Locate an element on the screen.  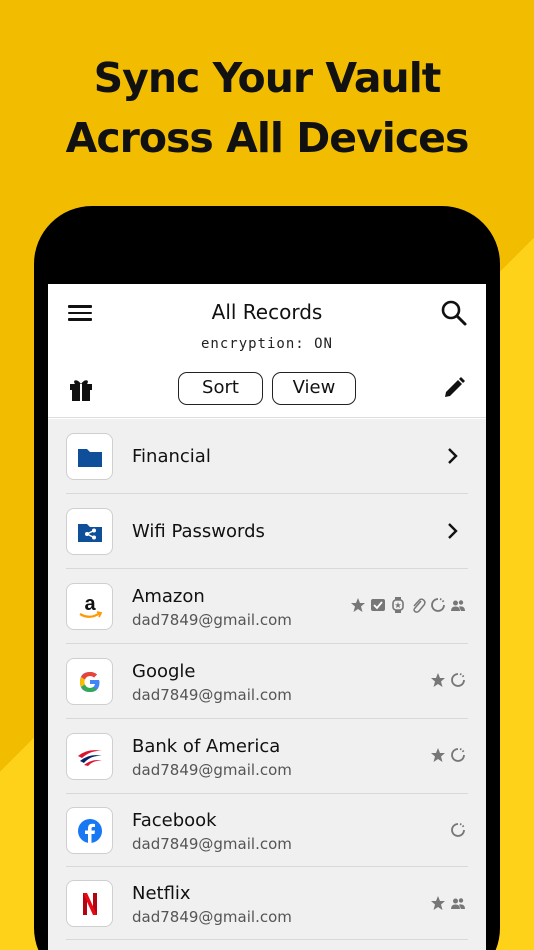
promo-headline: Sync Your Vault Across All Devices is located at coordinates (267, 108).